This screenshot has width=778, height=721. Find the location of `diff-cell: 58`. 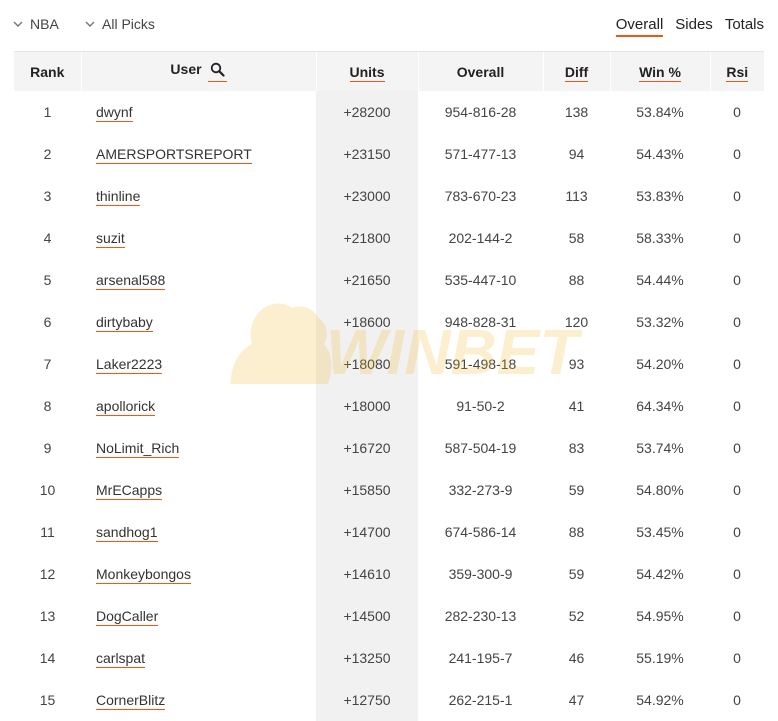

diff-cell: 58 is located at coordinates (576, 238).